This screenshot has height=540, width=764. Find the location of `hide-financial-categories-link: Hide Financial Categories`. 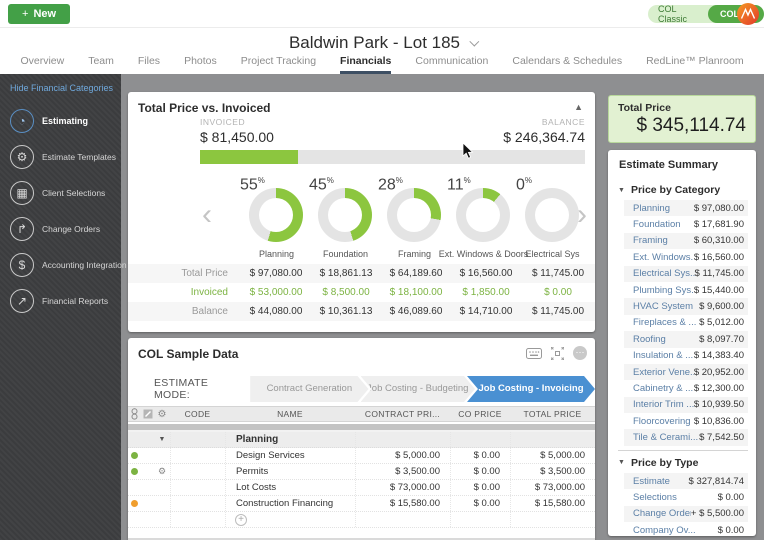

hide-financial-categories-link: Hide Financial Categories is located at coordinates (65, 88).